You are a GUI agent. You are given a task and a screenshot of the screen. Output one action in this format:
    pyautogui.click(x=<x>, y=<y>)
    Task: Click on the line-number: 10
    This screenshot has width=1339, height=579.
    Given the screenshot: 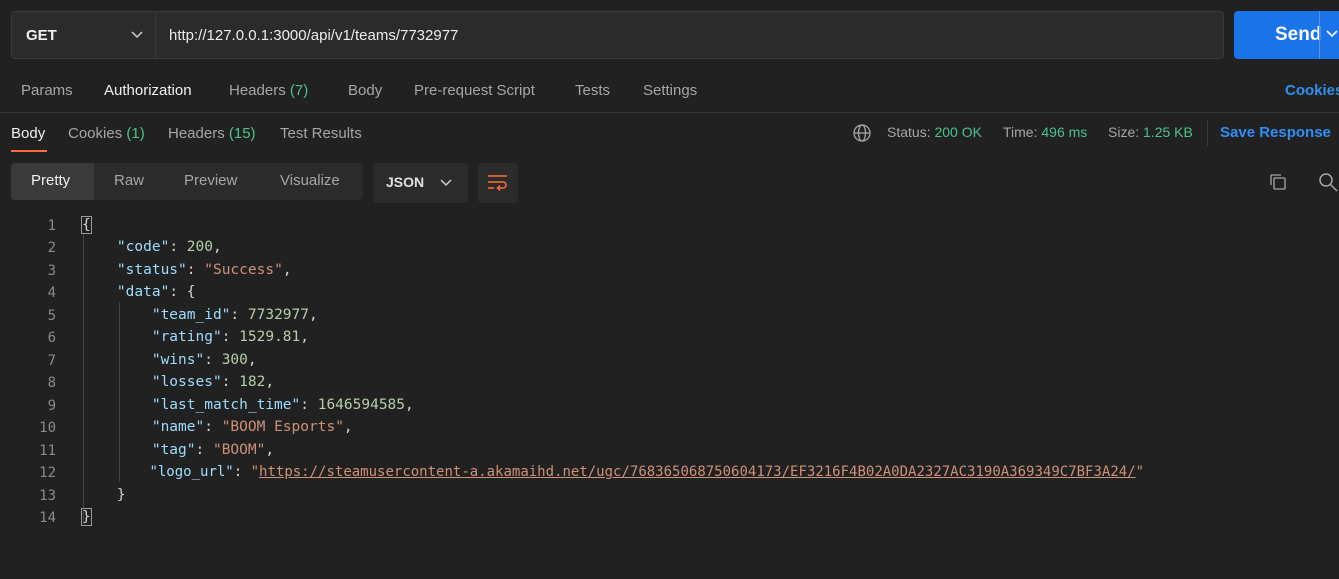 What is the action you would take?
    pyautogui.click(x=47, y=428)
    